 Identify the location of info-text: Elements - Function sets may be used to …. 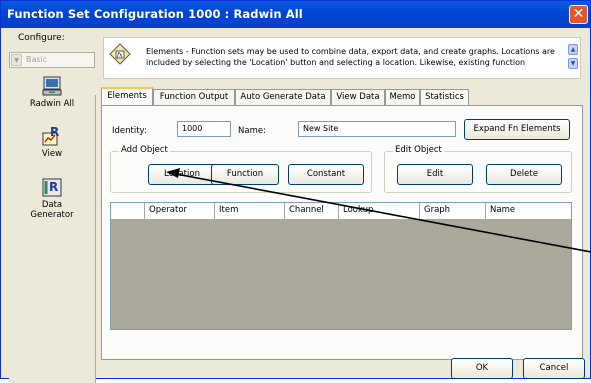
(350, 57).